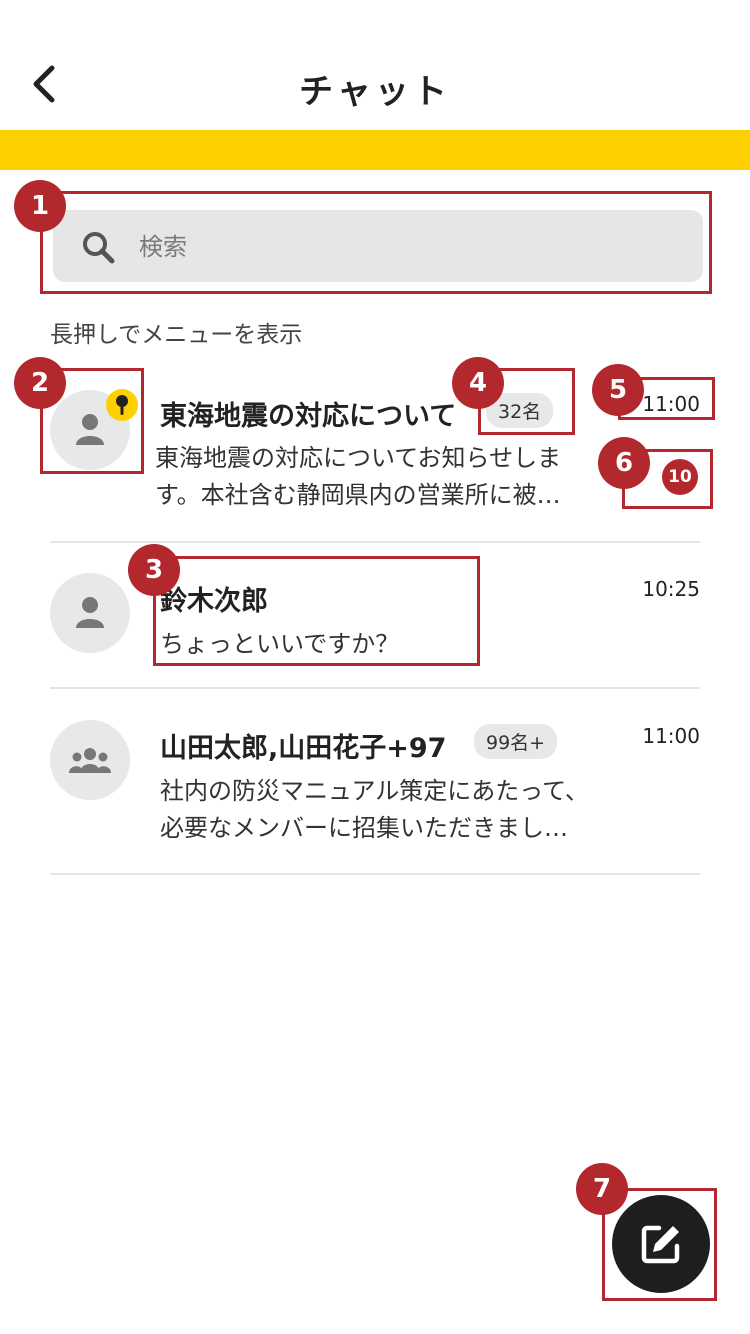 This screenshot has width=750, height=1334. Describe the element at coordinates (176, 335) in the screenshot. I see `long-press-hint: 長押しでメニューを表示` at that location.